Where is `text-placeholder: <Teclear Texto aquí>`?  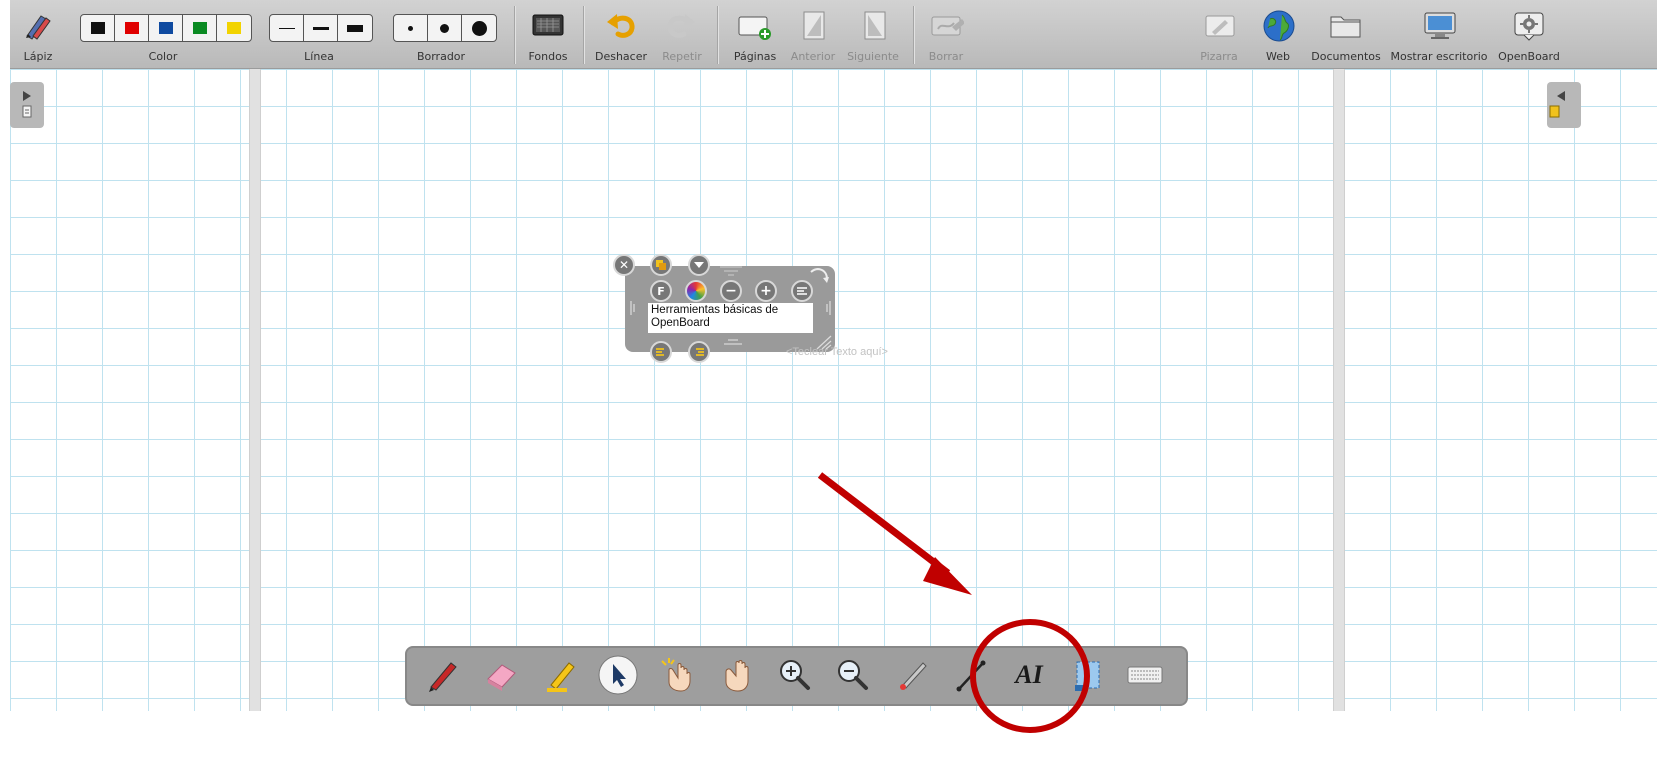
text-placeholder: <Teclear Texto aquí> is located at coordinates (837, 352).